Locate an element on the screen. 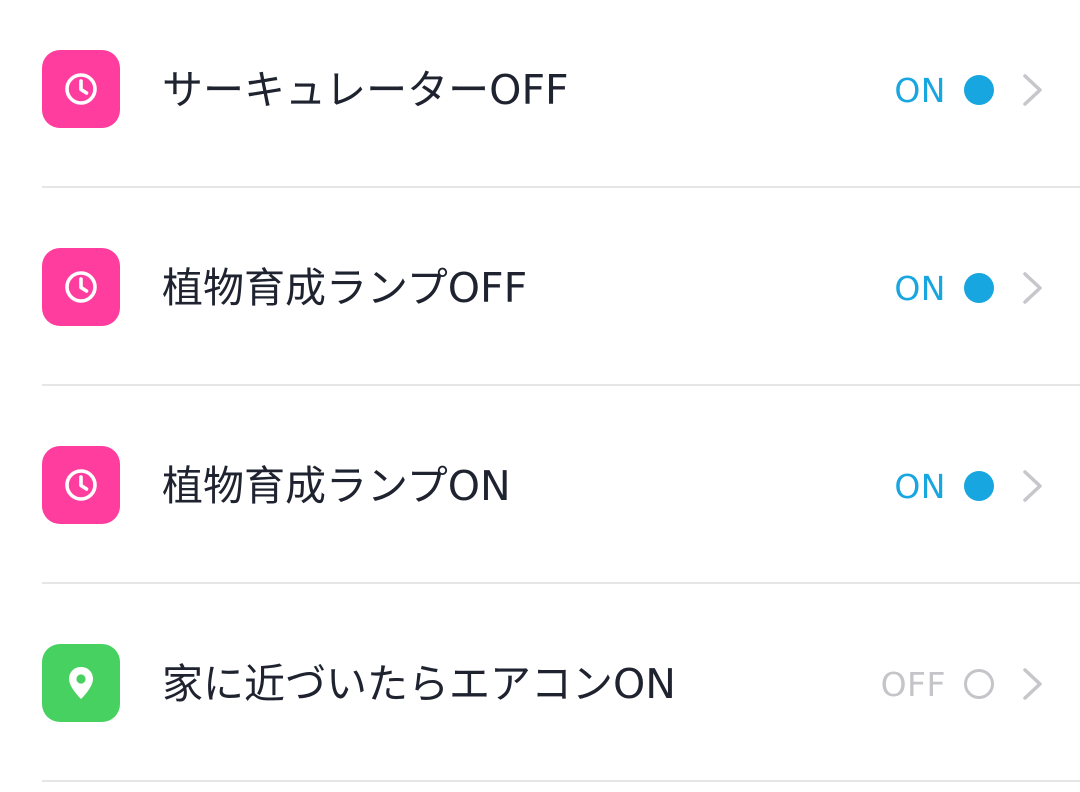 This screenshot has width=1080, height=792. automation-status: OFF is located at coordinates (937, 684).